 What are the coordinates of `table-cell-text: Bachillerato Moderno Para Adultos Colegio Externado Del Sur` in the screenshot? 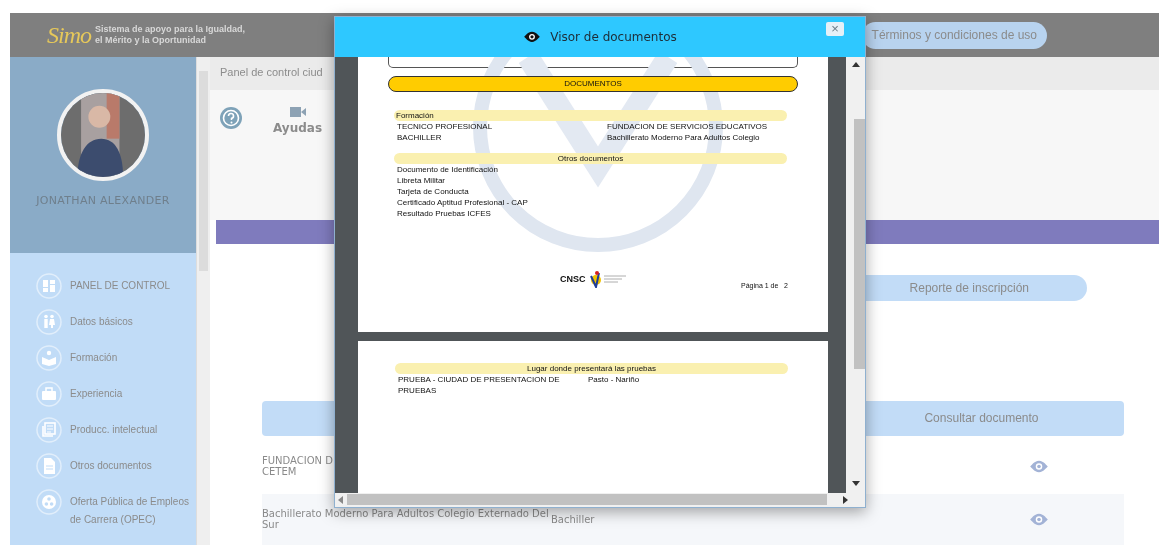 It's located at (406, 519).